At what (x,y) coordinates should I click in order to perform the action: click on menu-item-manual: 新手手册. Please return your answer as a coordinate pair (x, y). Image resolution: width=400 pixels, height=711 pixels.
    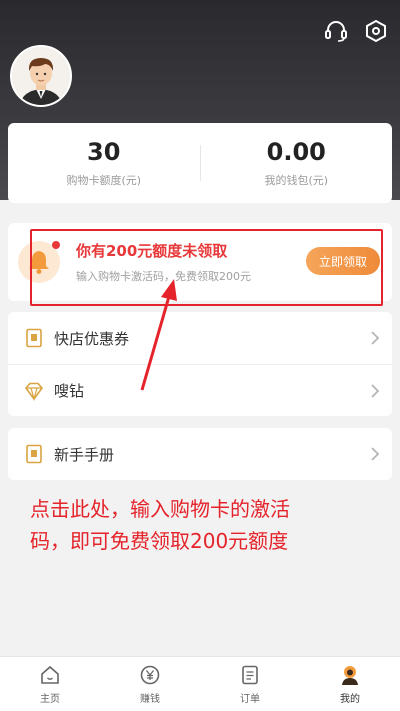
    Looking at the image, I should click on (200, 454).